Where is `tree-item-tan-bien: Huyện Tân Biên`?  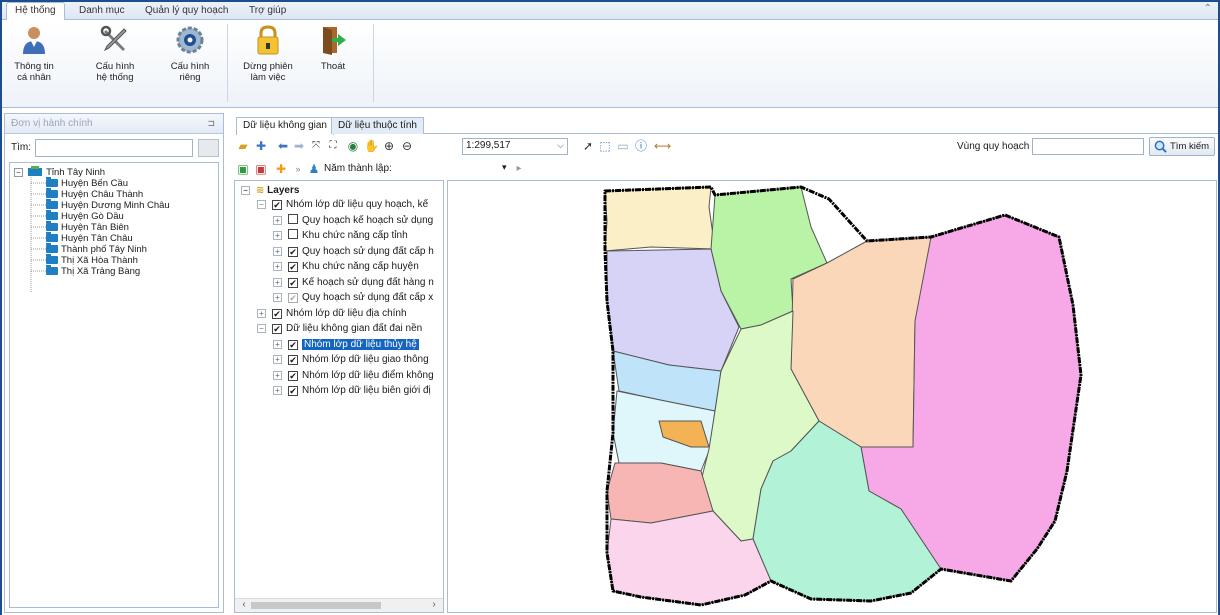 tree-item-tan-bien: Huyện Tân Biên is located at coordinates (87, 227).